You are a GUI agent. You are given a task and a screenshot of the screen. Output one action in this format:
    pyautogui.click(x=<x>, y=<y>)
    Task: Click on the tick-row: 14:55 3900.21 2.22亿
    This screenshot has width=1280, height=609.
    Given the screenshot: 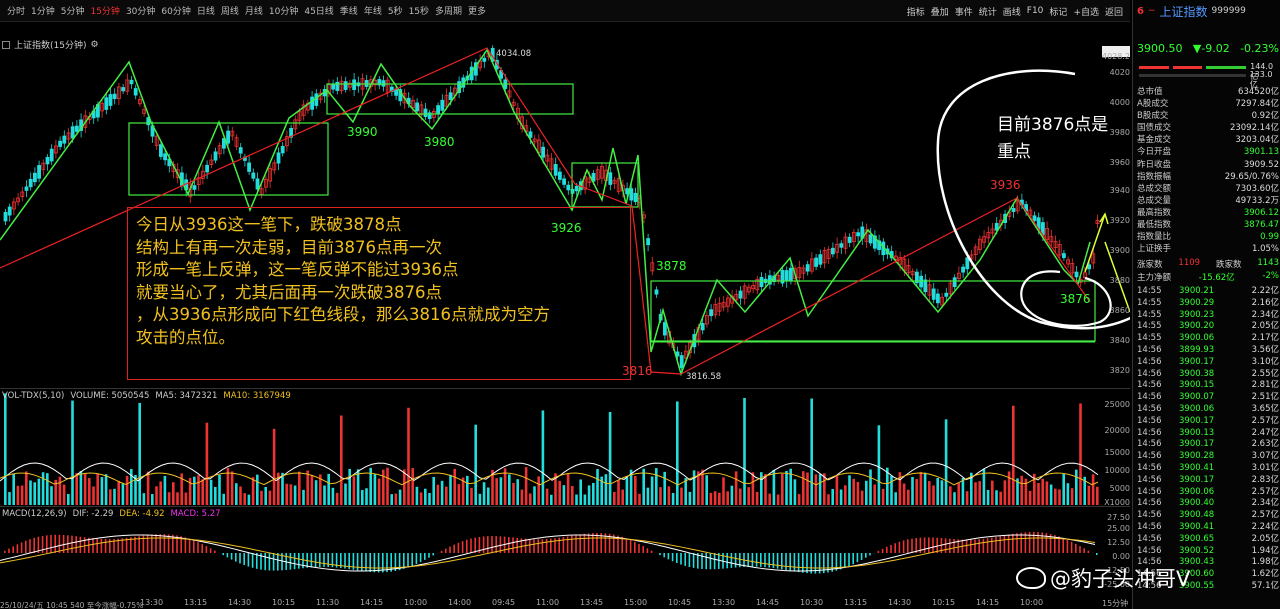 What is the action you would take?
    pyautogui.click(x=1208, y=292)
    